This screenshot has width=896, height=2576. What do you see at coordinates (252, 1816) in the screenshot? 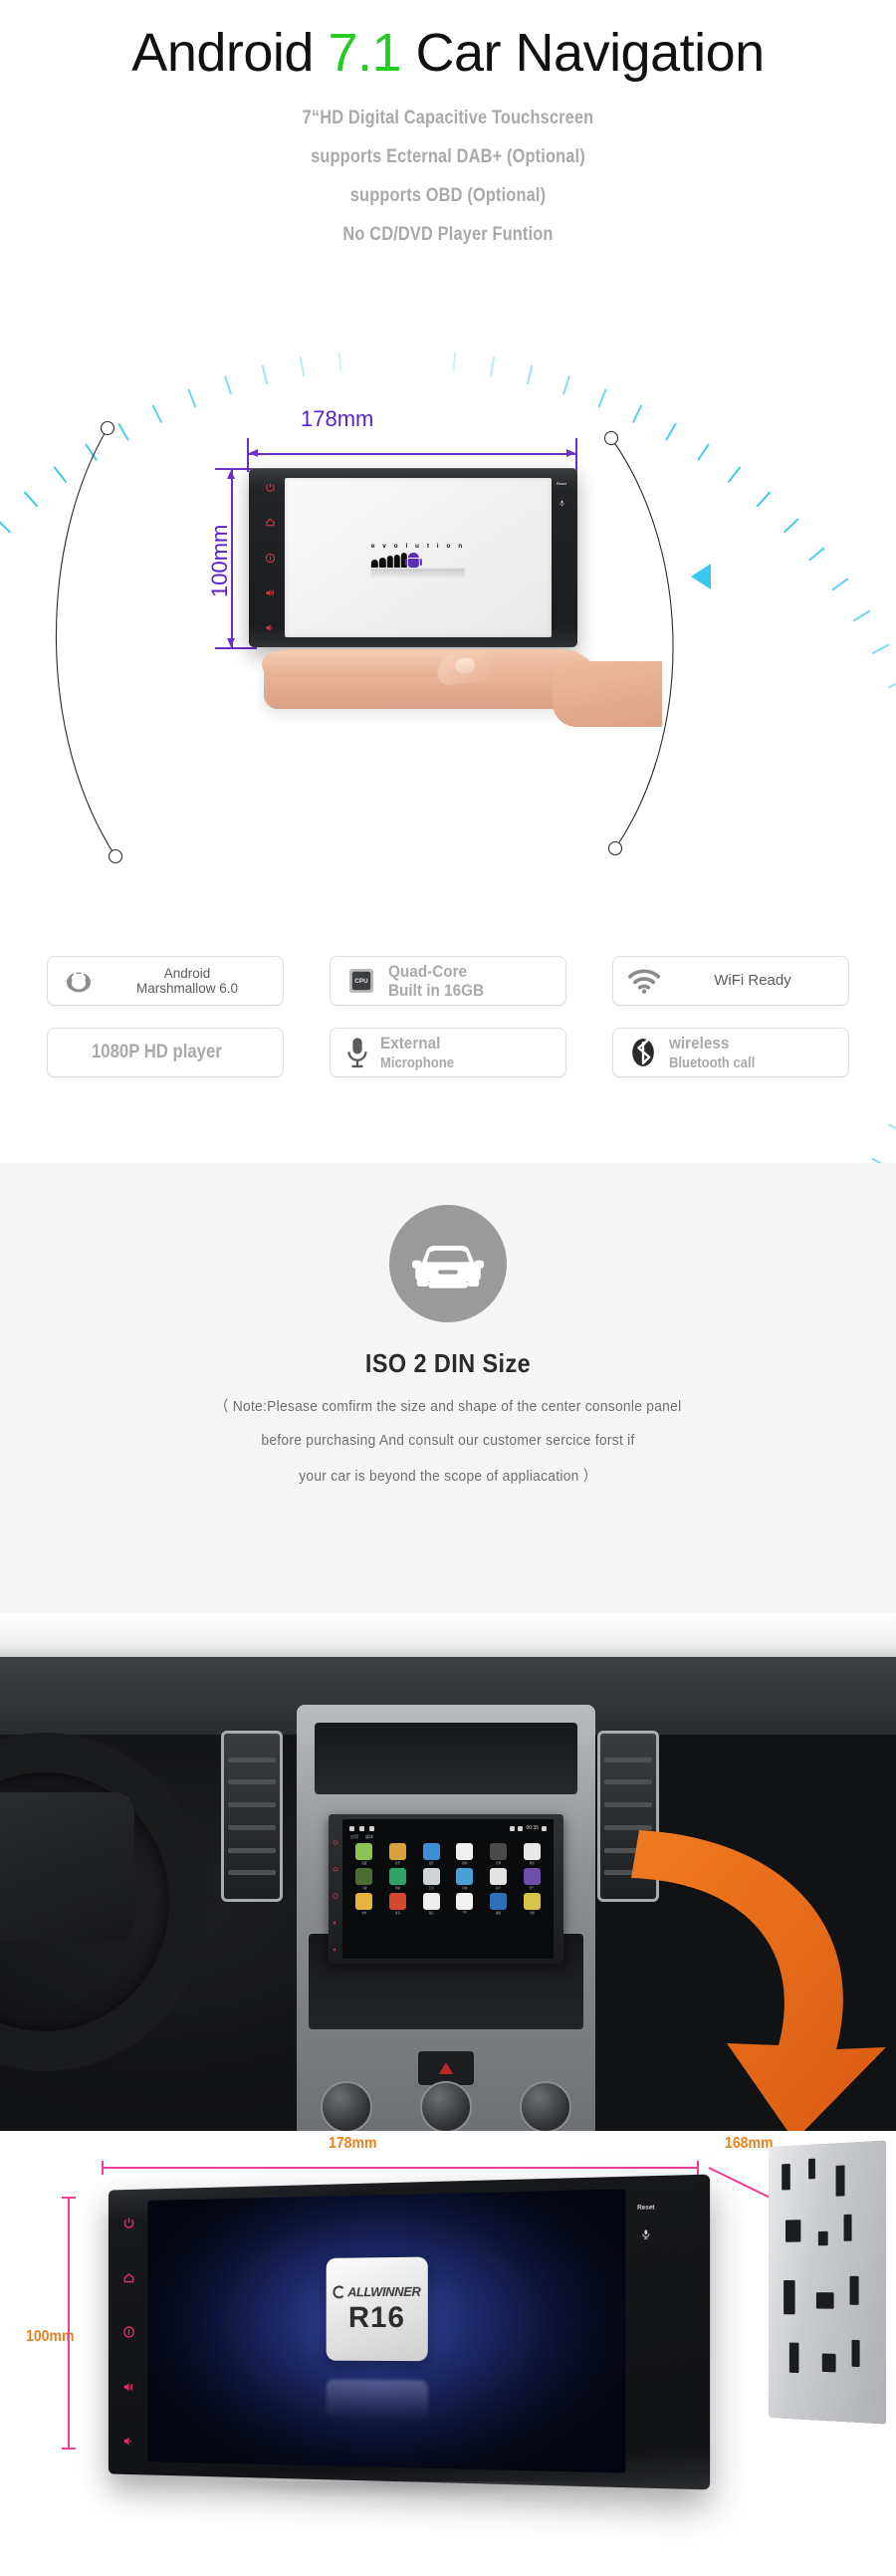
I see `air-vent-left` at bounding box center [252, 1816].